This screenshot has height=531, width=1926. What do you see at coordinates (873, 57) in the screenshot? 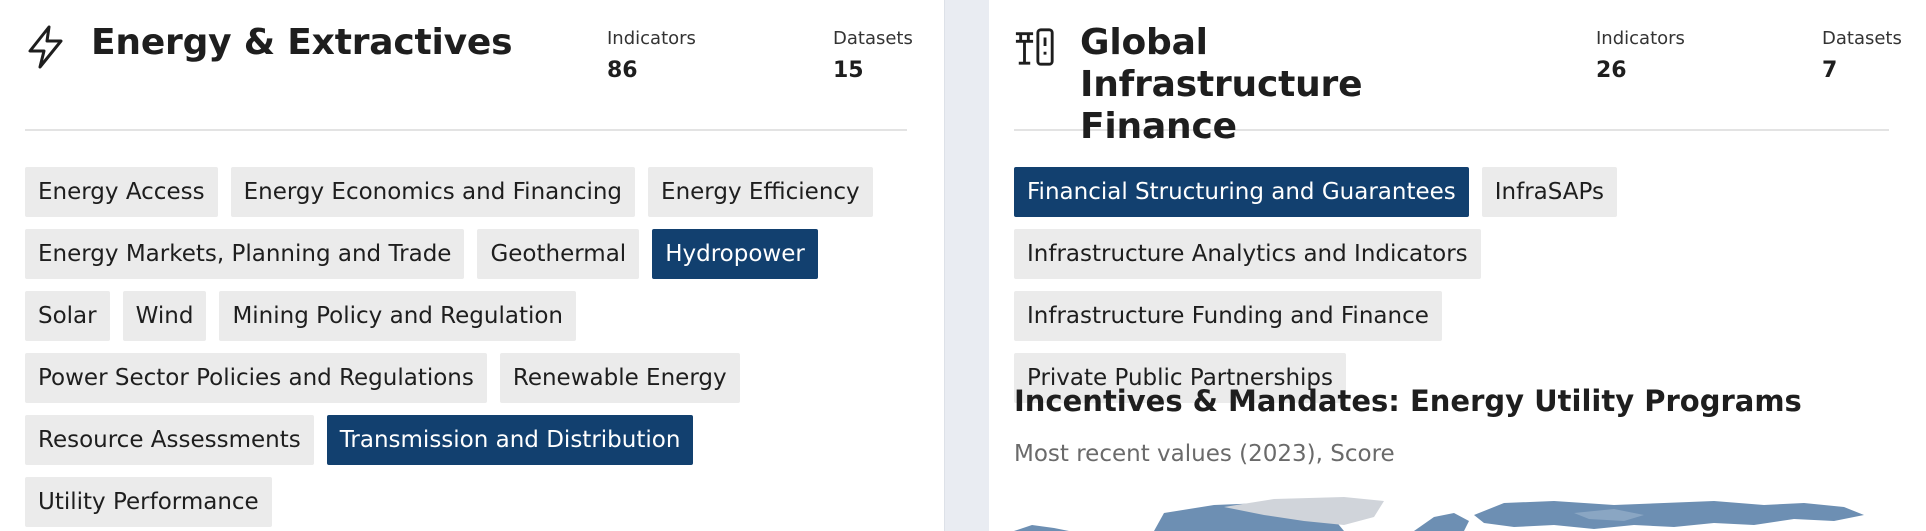
I see `datasets-stat: Datasets 15` at bounding box center [873, 57].